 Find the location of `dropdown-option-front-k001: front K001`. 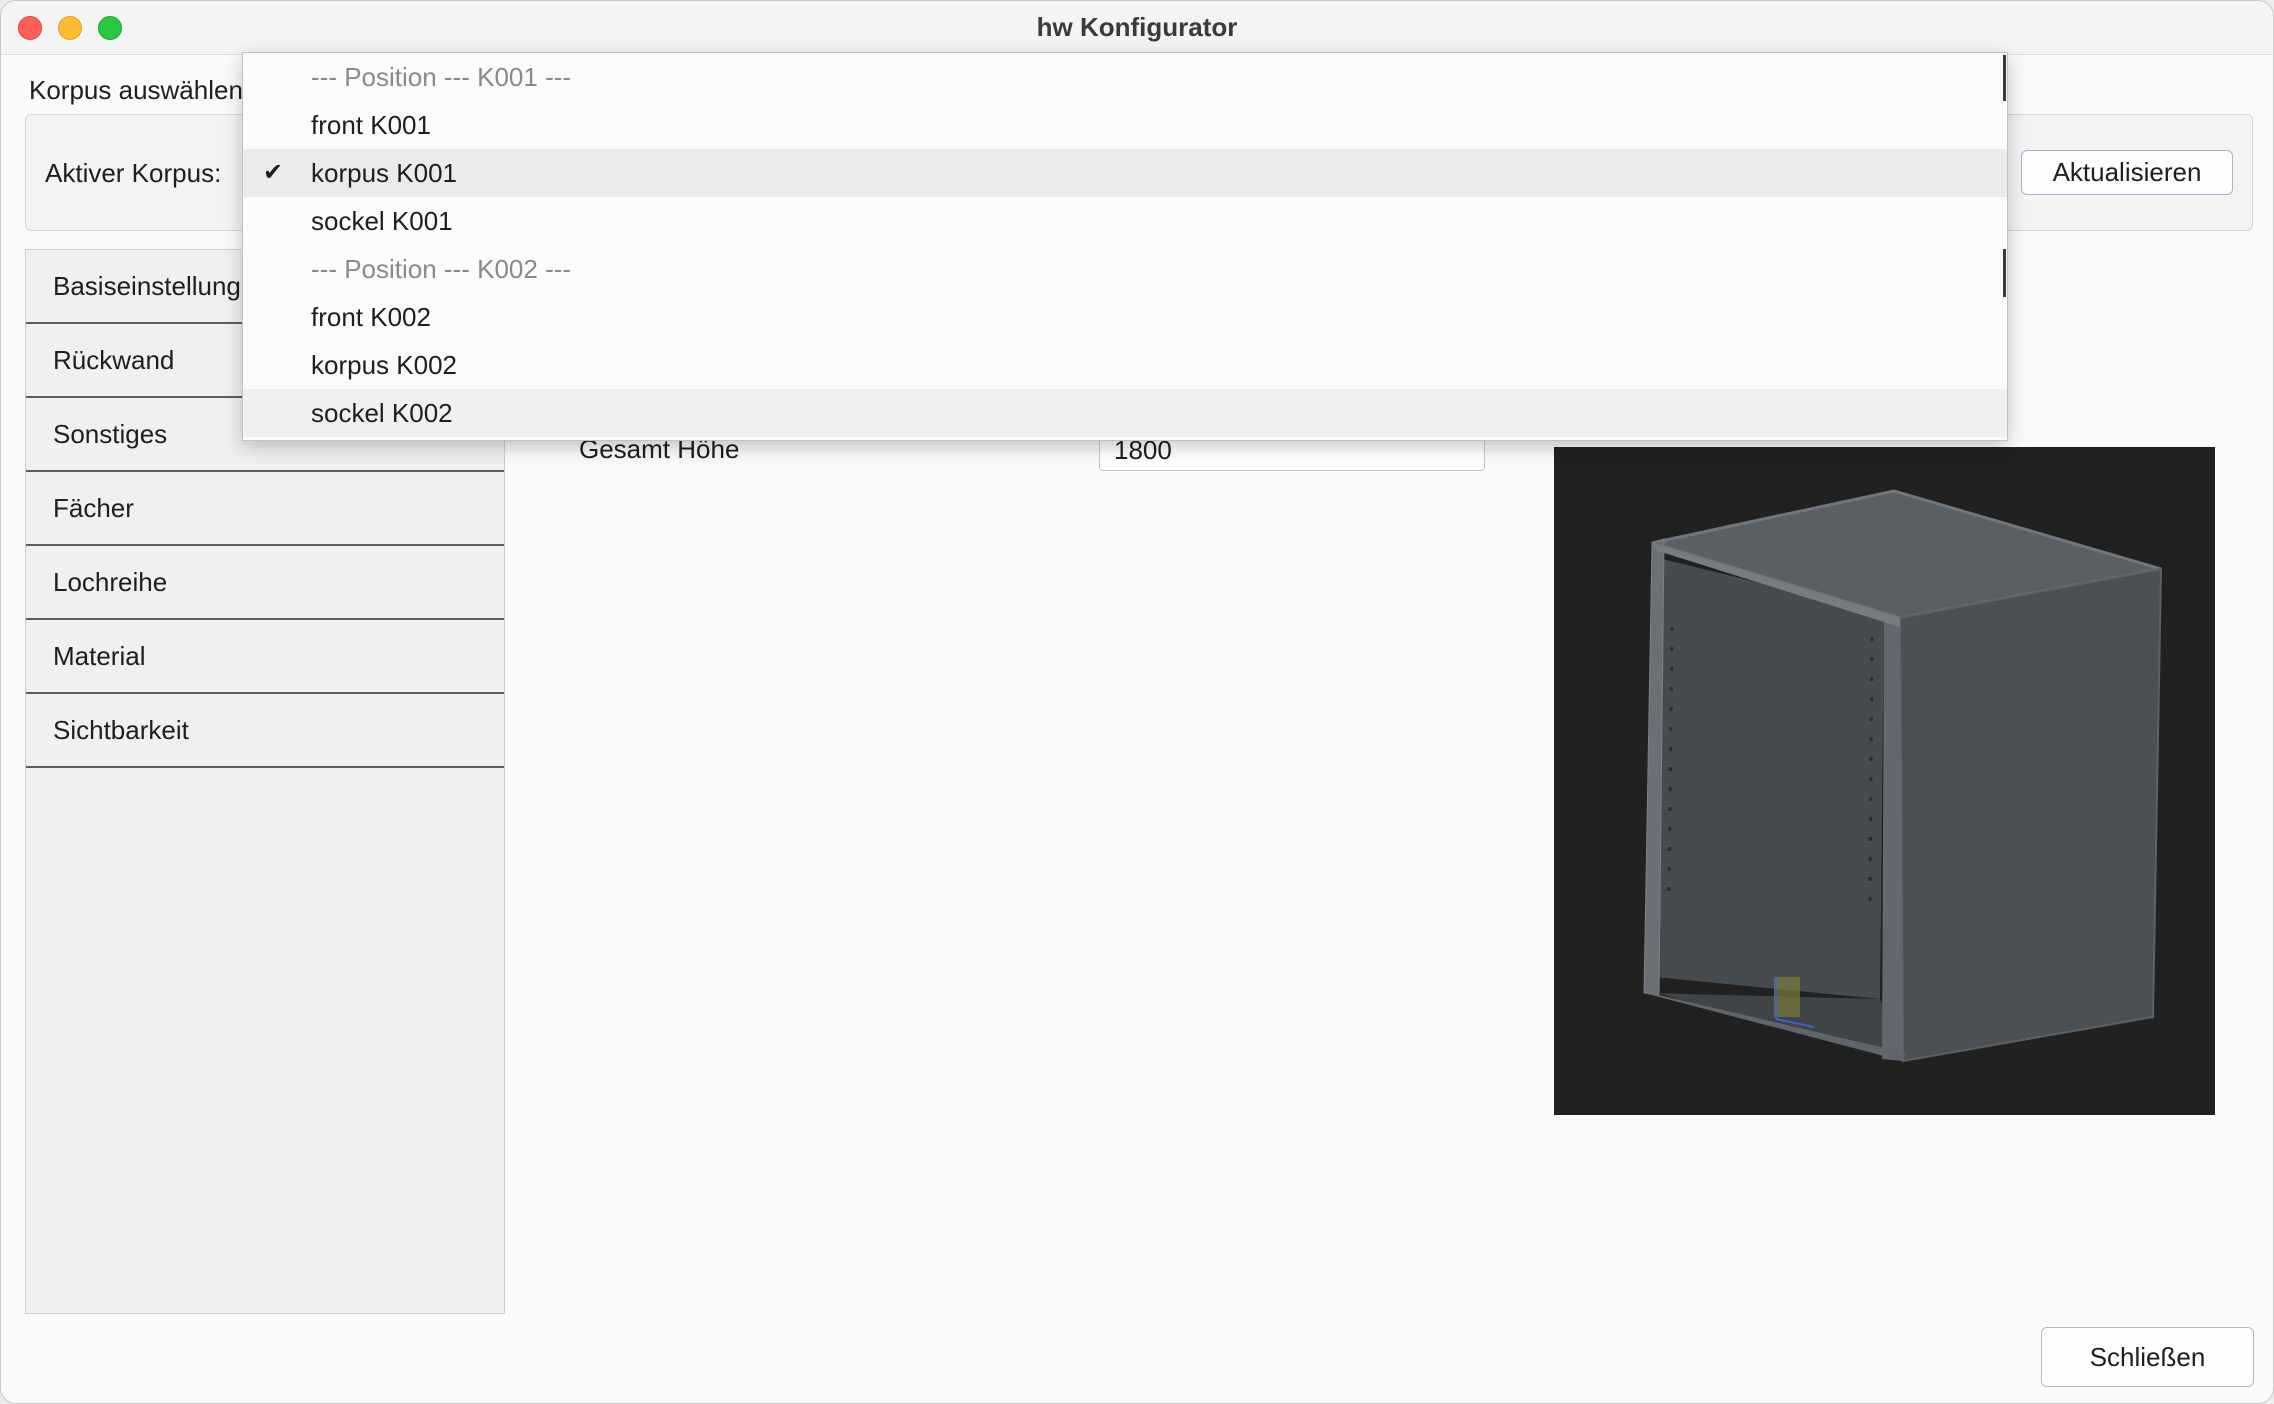

dropdown-option-front-k001: front K001 is located at coordinates (1125, 125).